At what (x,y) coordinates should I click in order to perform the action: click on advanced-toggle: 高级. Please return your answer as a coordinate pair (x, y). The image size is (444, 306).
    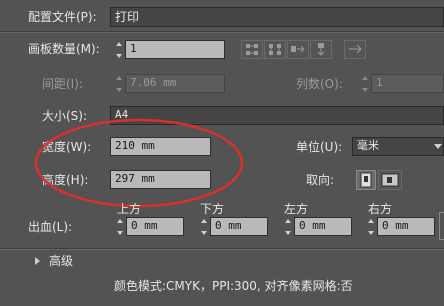
    Looking at the image, I should click on (61, 261).